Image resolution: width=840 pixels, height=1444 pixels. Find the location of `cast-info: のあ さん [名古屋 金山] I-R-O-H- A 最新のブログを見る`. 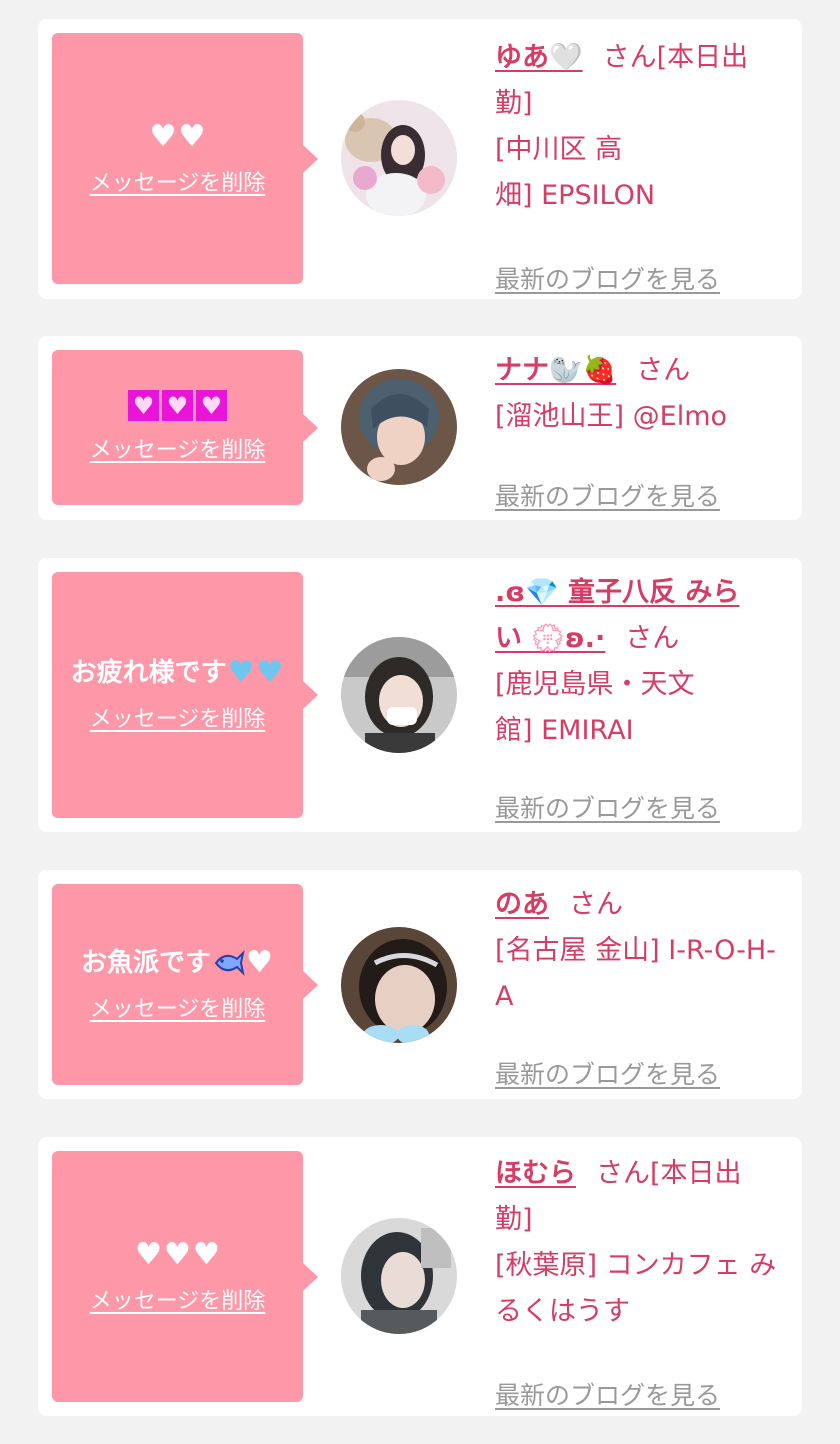

cast-info: のあ さん [名古屋 金山] I-R-O-H- A 最新のブログを見る is located at coordinates (643, 985).